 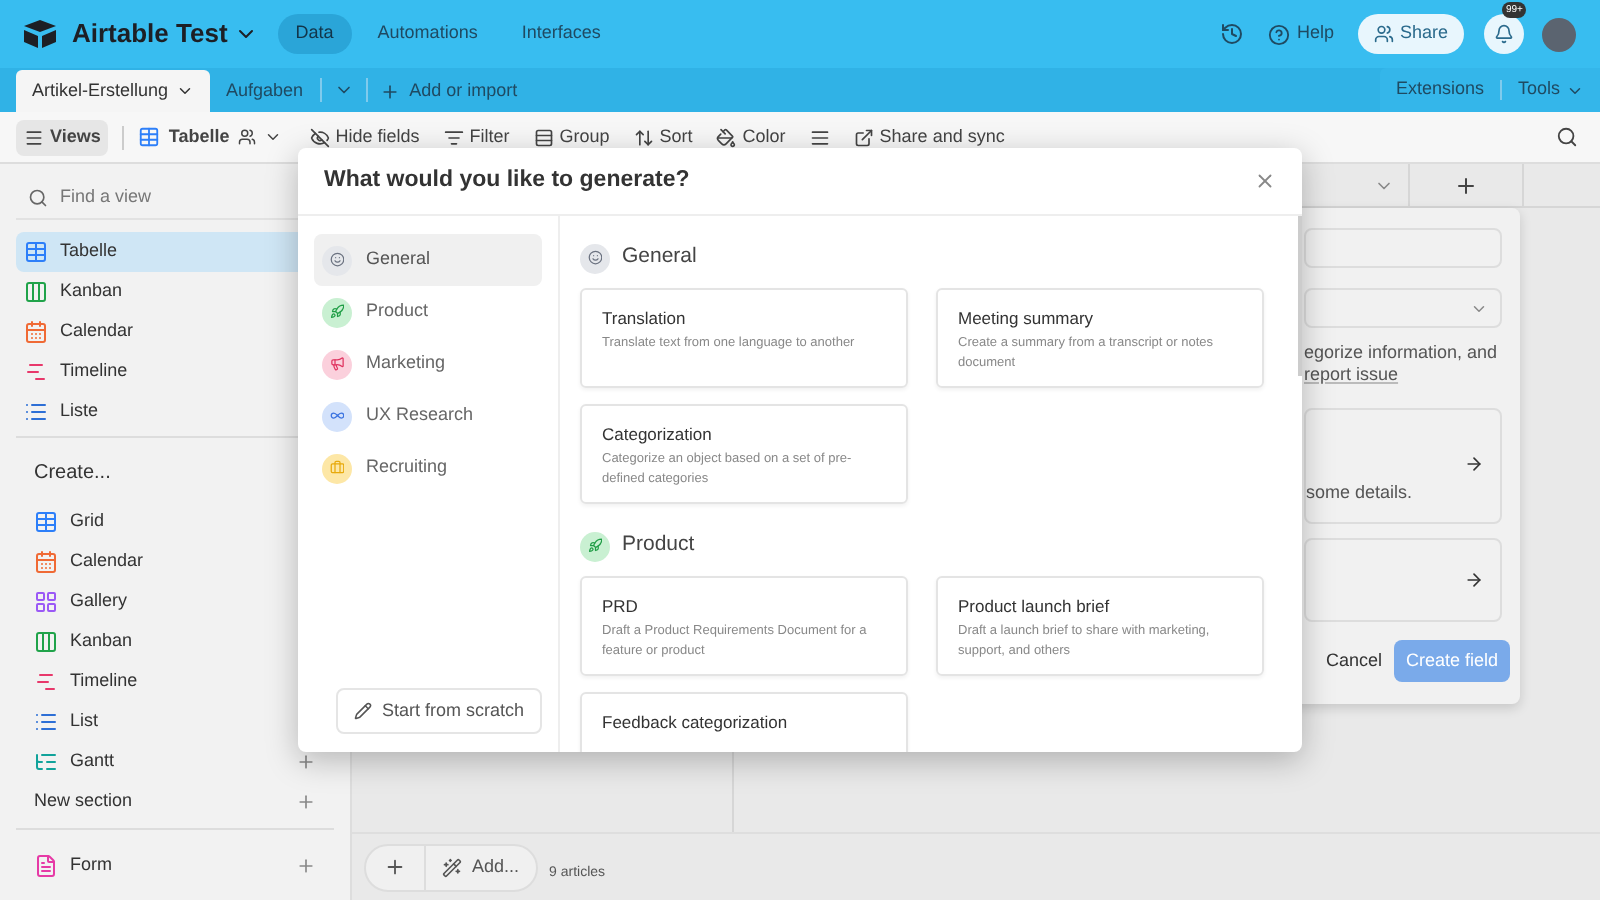 I want to click on cancel-button: Cancel, so click(x=1353, y=661).